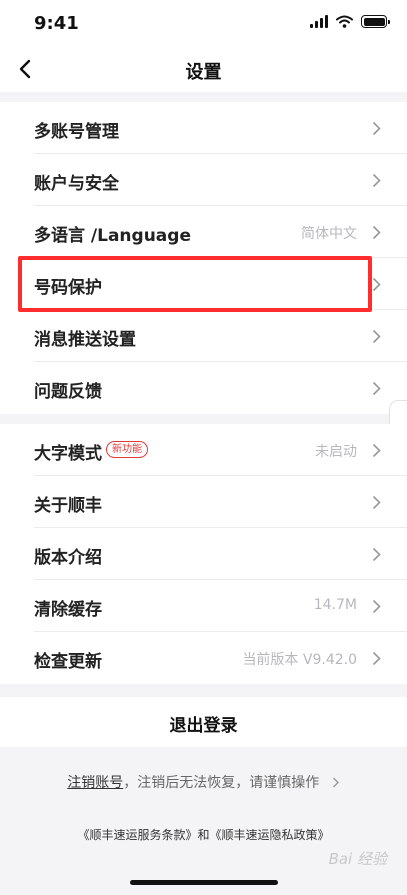 This screenshot has width=407, height=895. I want to click on setting-label: 账户与安全, so click(76, 184).